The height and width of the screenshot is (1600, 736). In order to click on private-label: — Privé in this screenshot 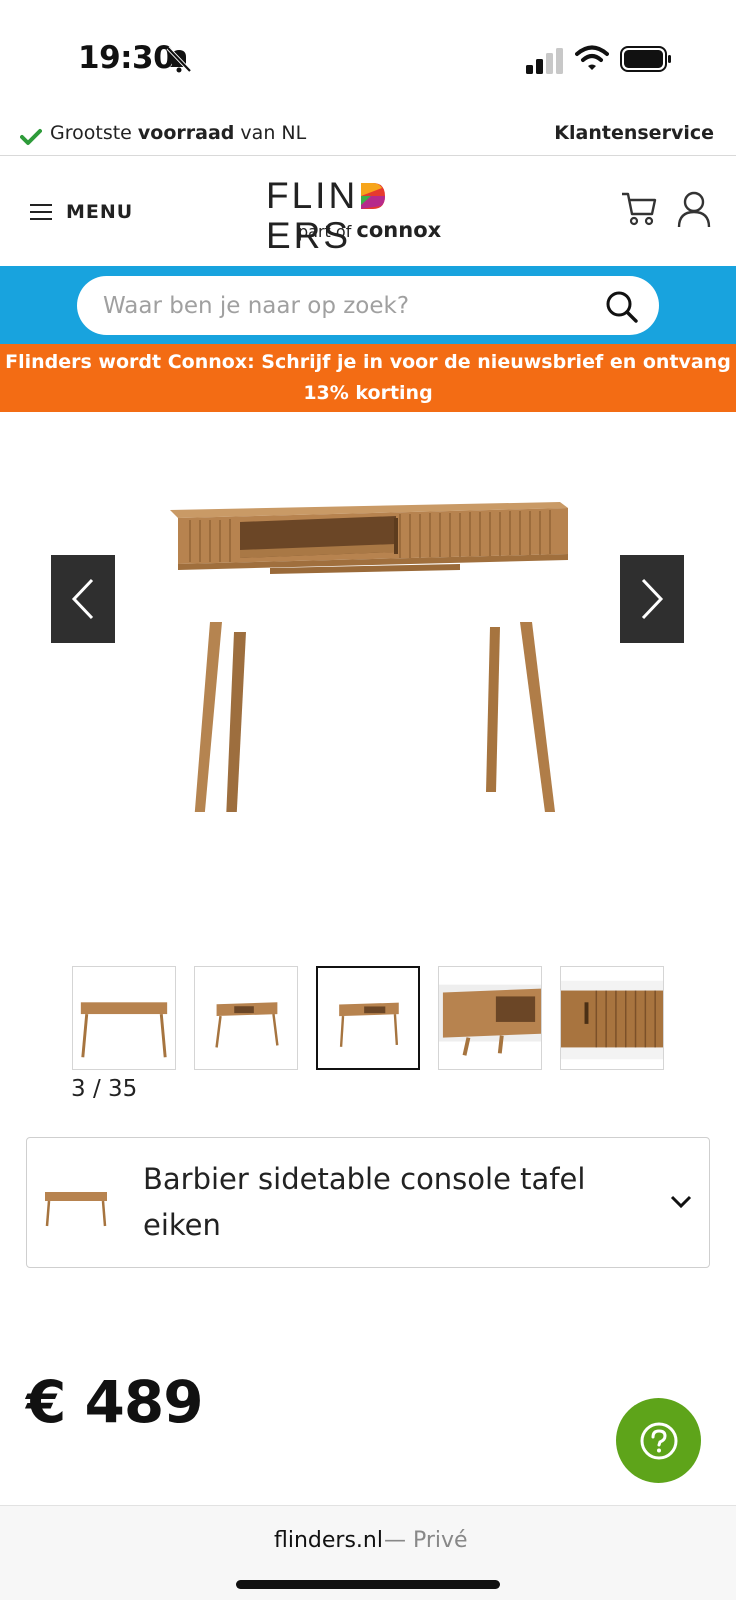, I will do `click(426, 1540)`.